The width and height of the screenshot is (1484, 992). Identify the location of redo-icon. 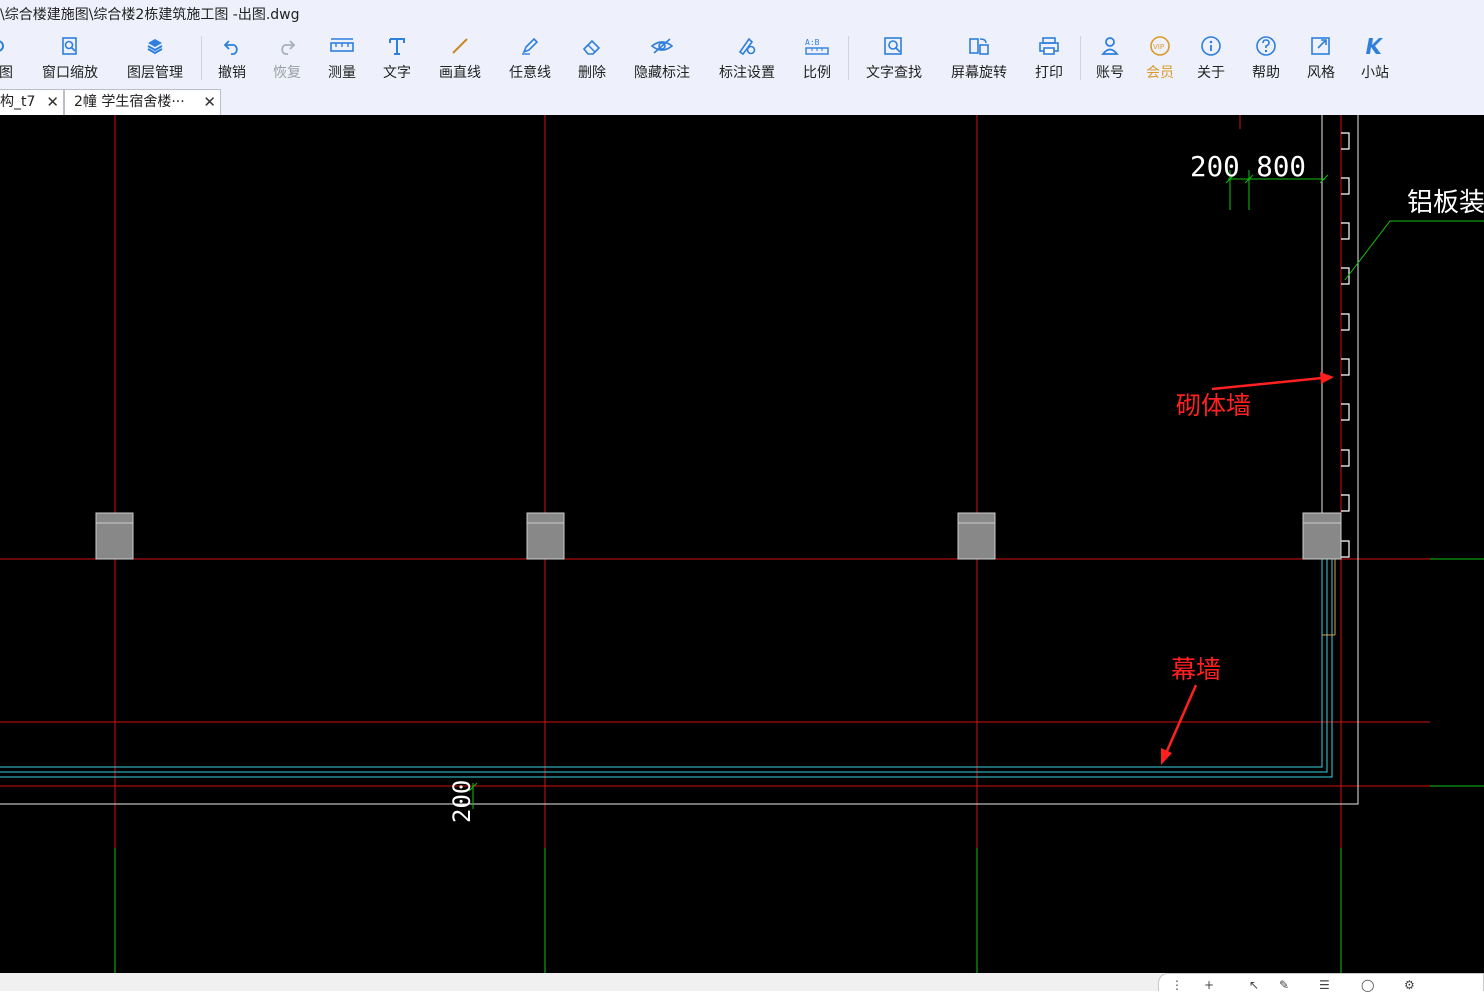
(287, 50).